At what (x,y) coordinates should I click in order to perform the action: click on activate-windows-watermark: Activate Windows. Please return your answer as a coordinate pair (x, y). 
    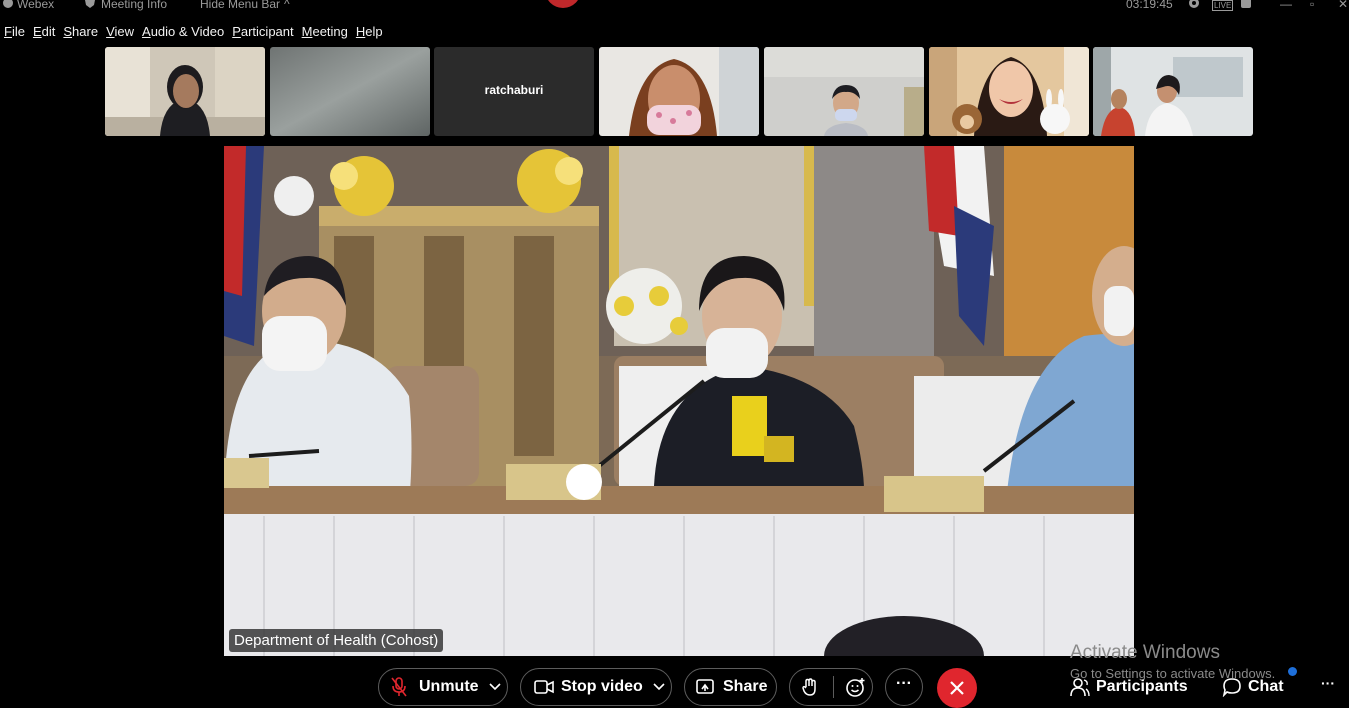
    Looking at the image, I should click on (1145, 652).